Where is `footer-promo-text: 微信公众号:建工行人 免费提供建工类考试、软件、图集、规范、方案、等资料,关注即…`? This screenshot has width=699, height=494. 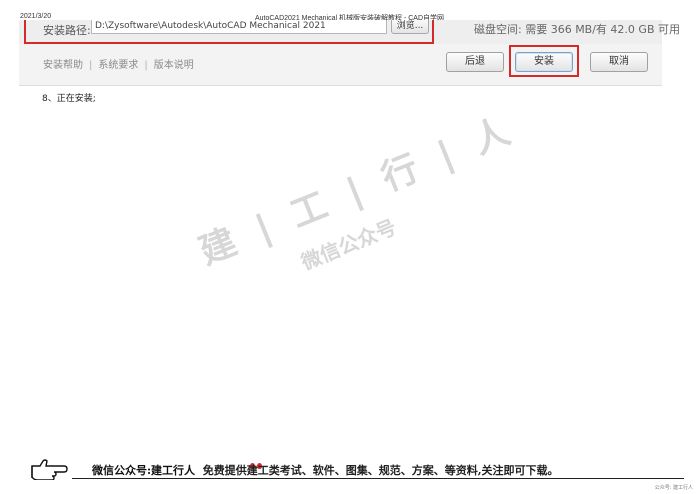
footer-promo-text: 微信公众号:建工行人 免费提供建工类考试、软件、图集、规范、方案、等资料,关注即… is located at coordinates (325, 470).